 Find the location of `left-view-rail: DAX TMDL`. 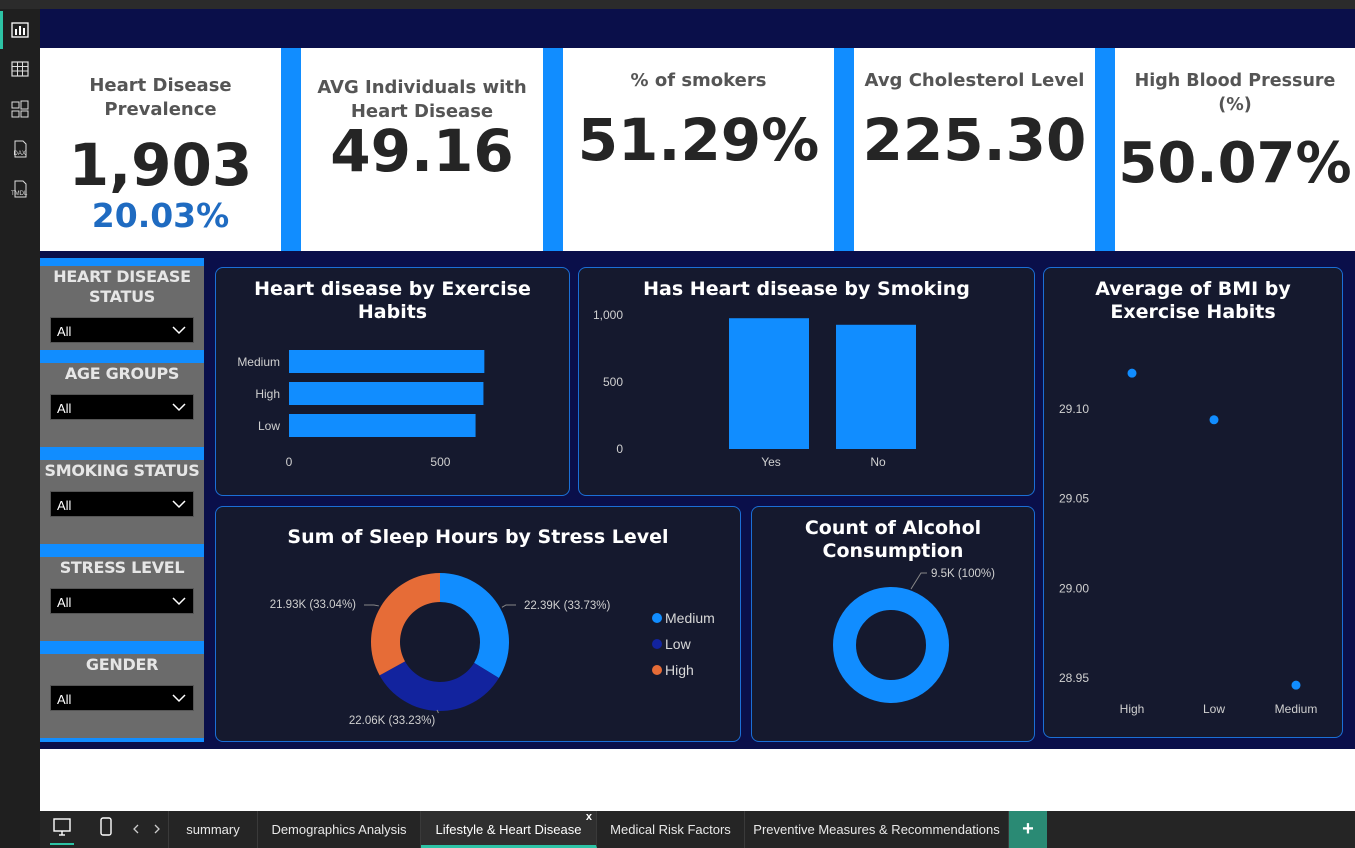

left-view-rail: DAX TMDL is located at coordinates (20, 428).